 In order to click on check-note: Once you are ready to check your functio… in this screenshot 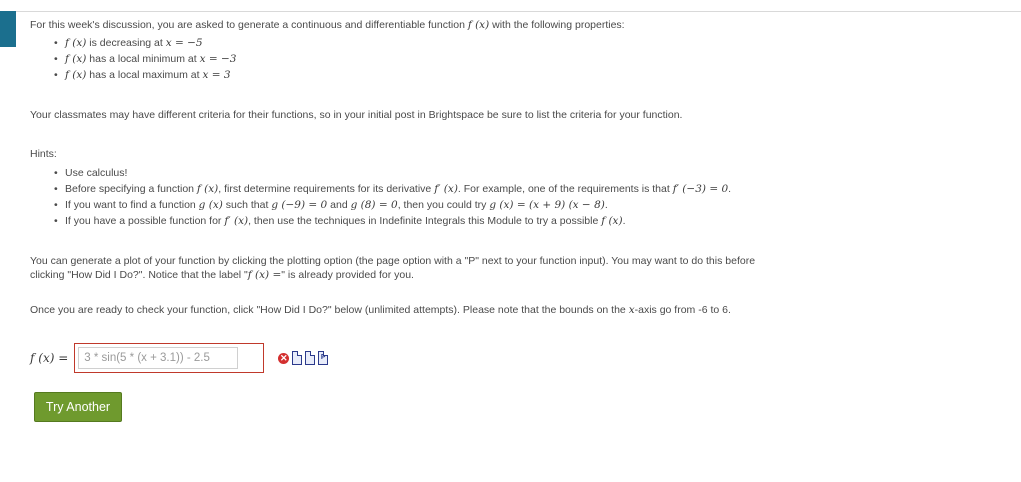, I will do `click(380, 310)`.